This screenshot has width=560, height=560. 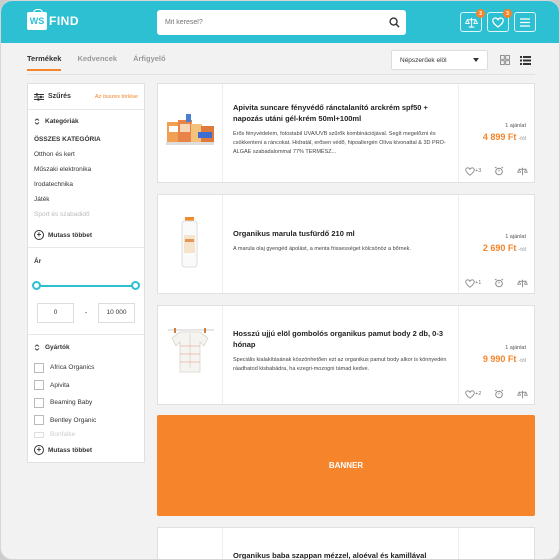 I want to click on category-item: Műszaki elektronika, so click(x=86, y=169).